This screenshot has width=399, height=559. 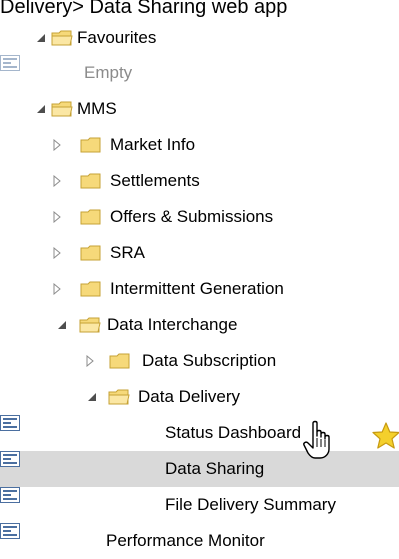 What do you see at coordinates (153, 144) in the screenshot?
I see `tree-item-label: Market Info` at bounding box center [153, 144].